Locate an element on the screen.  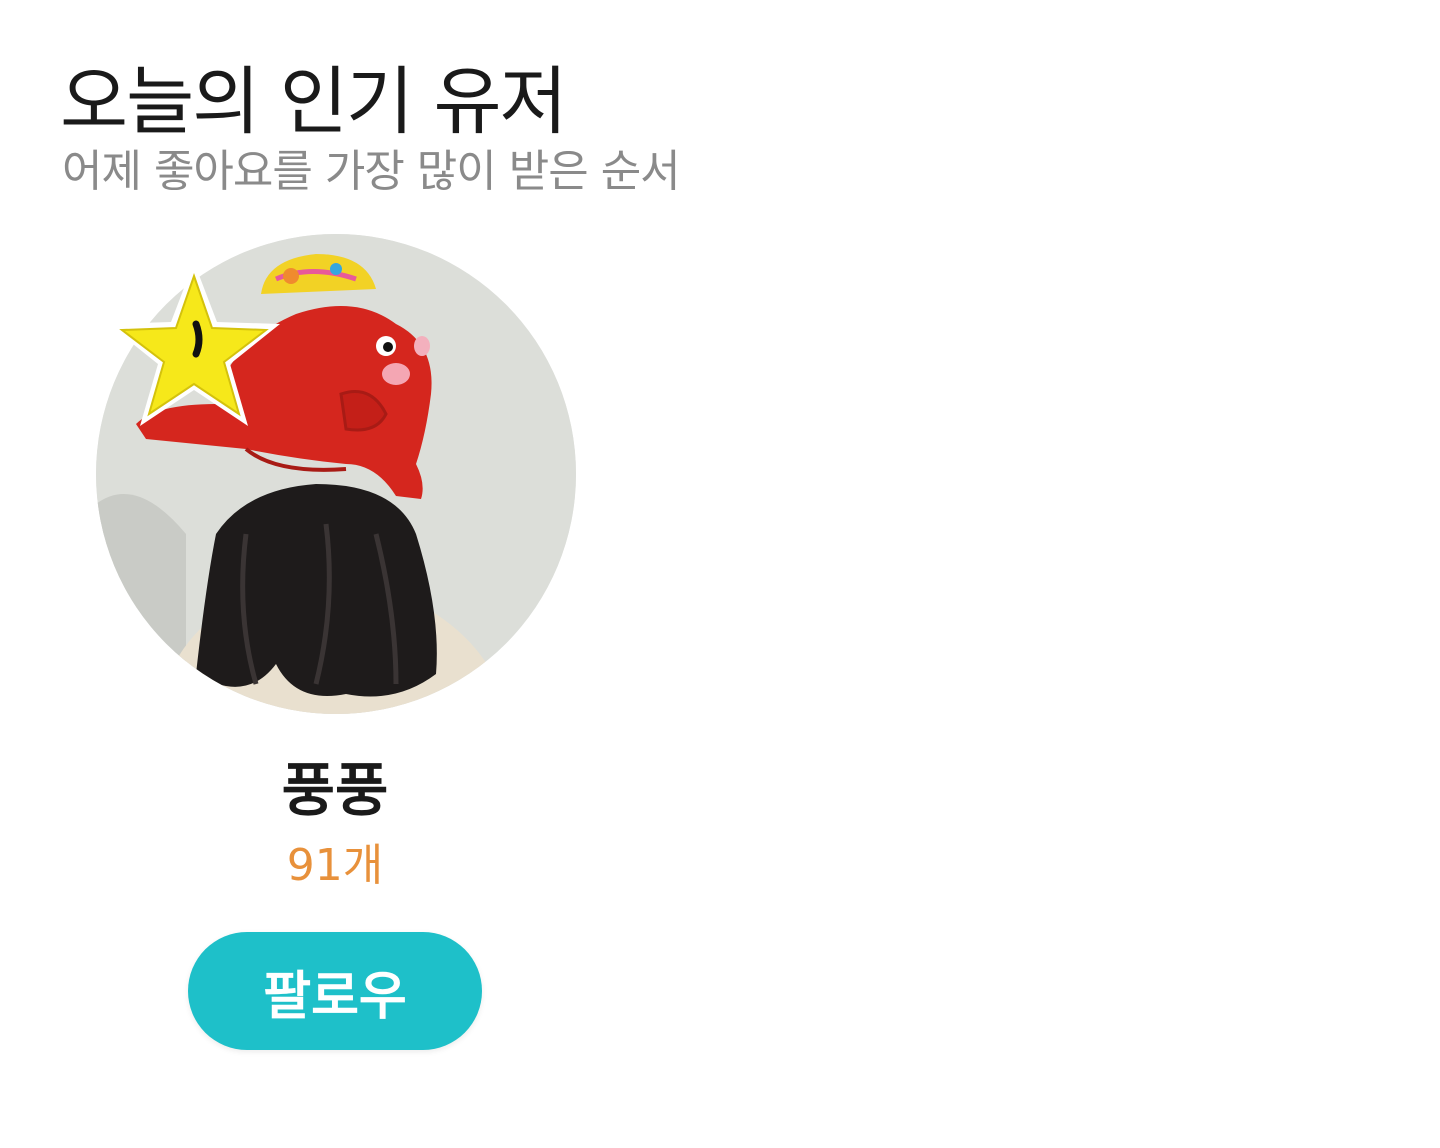
star-icon is located at coordinates (194, 344).